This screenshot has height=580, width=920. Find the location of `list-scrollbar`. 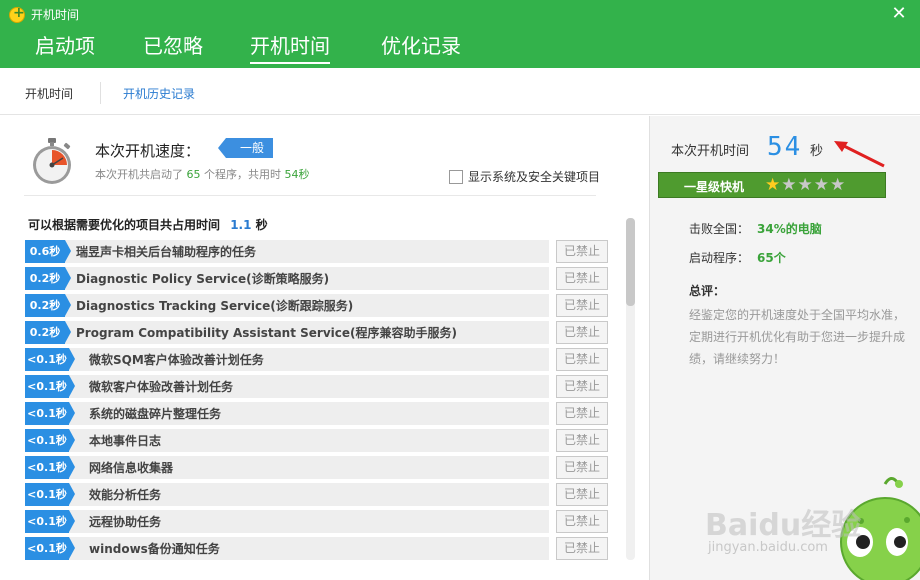

list-scrollbar is located at coordinates (630, 389).